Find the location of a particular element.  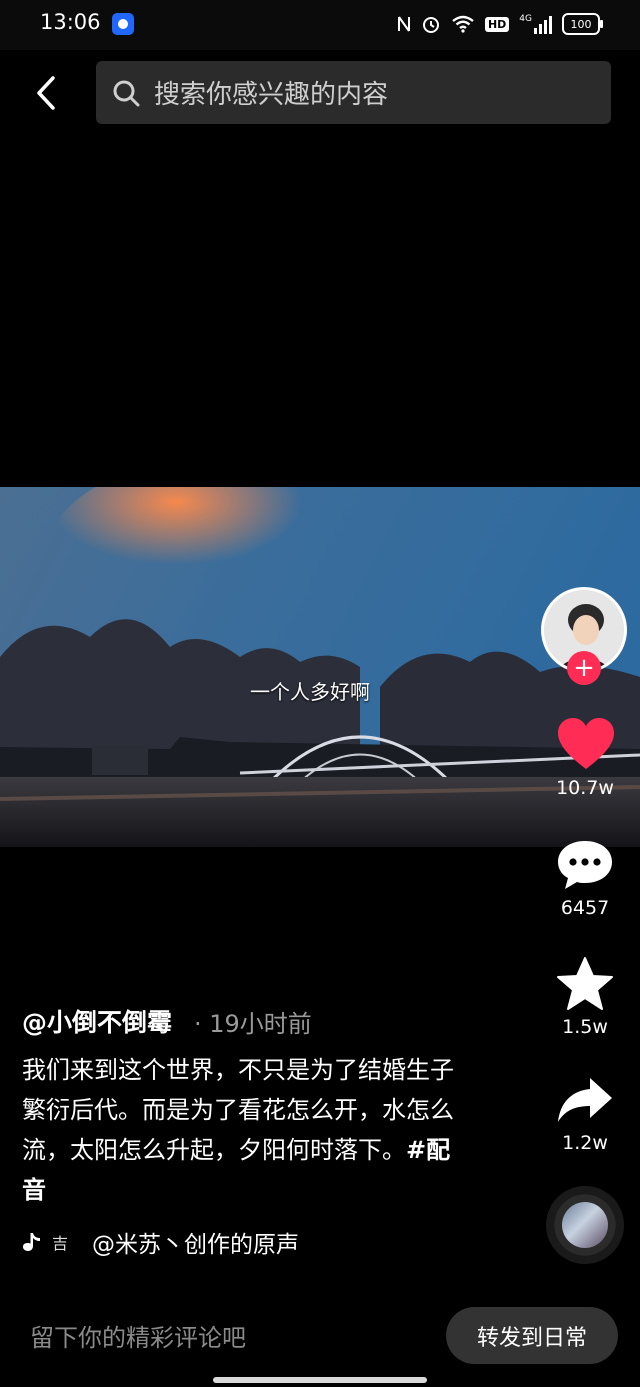

battery-level: 100 is located at coordinates (581, 24).